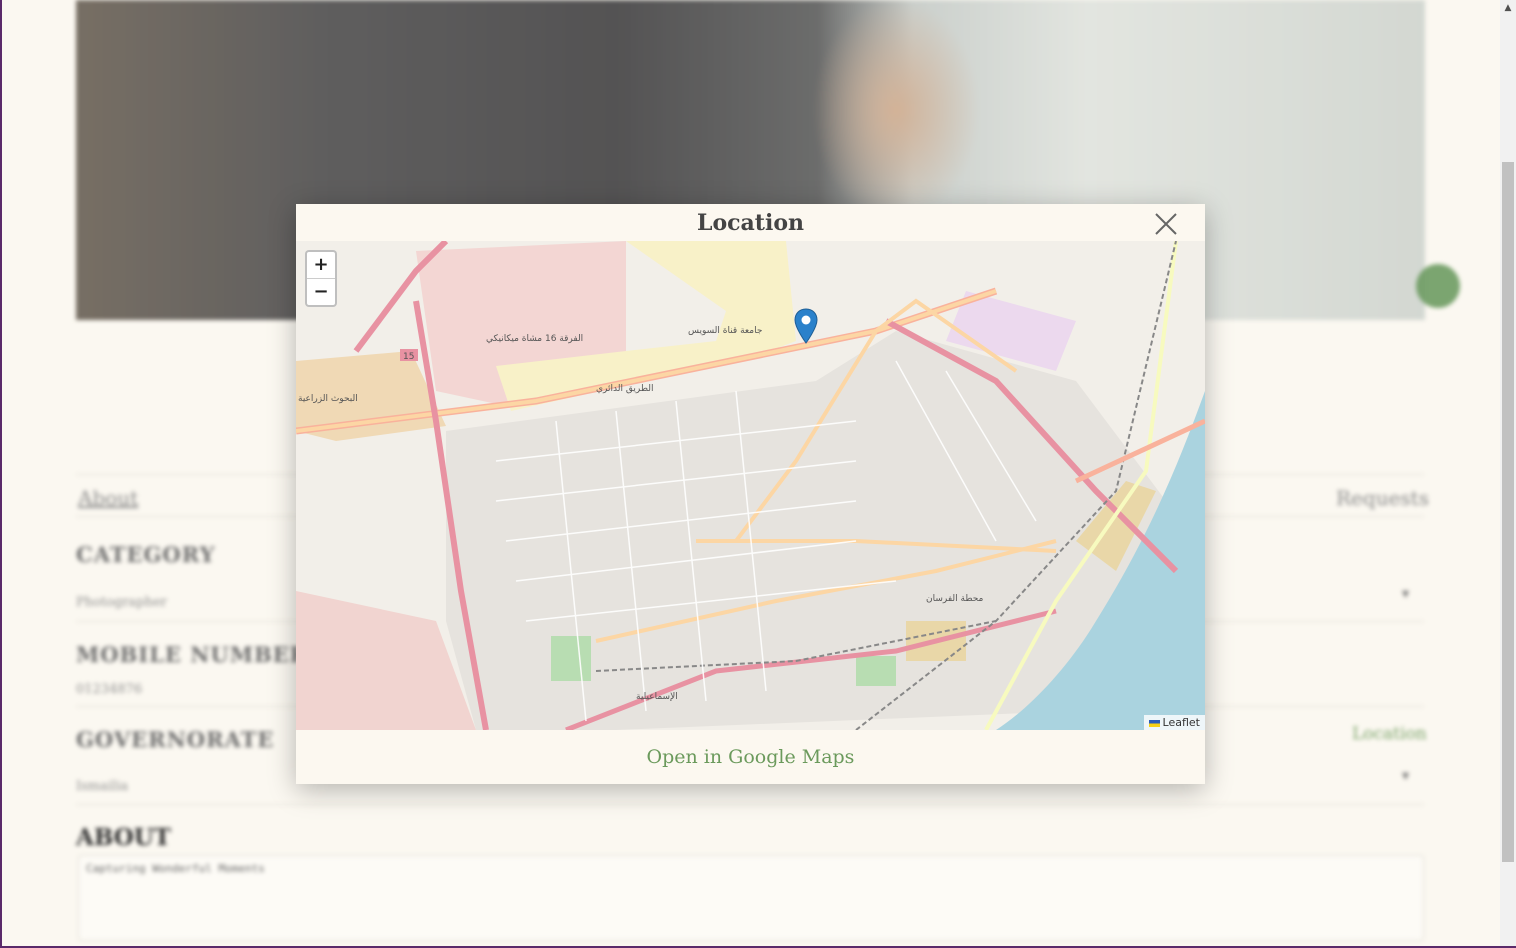  Describe the element at coordinates (534, 339) in the screenshot. I see `svg-text: الفرقة 16 مشاة ميكانيكي` at that location.